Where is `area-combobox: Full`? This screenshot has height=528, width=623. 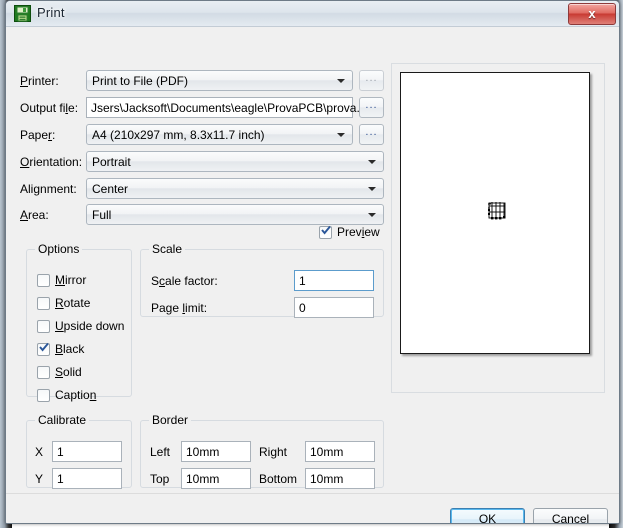 area-combobox: Full is located at coordinates (235, 214).